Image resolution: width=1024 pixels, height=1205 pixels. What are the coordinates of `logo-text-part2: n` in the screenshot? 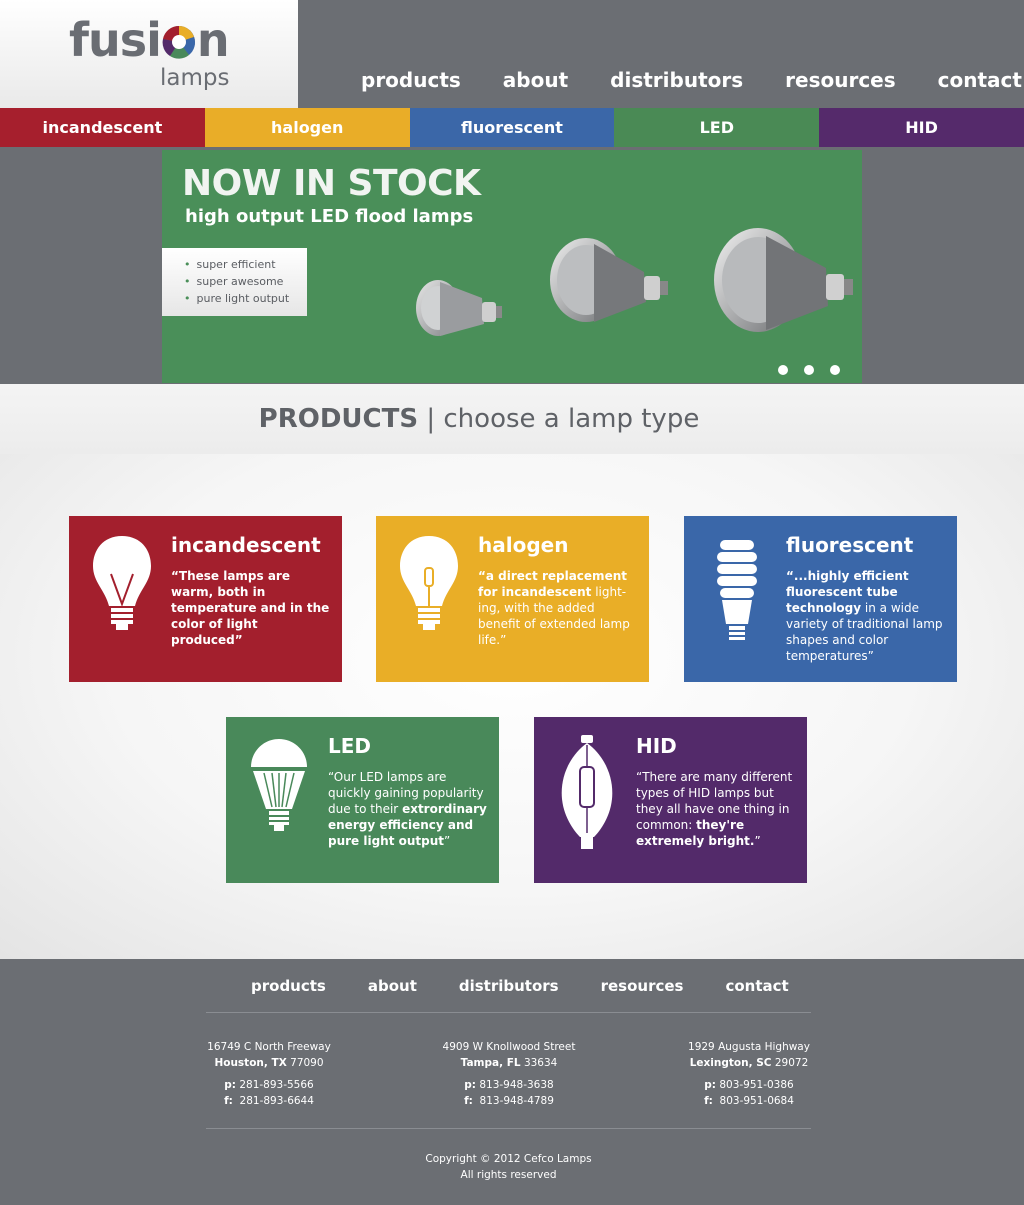 It's located at (213, 40).